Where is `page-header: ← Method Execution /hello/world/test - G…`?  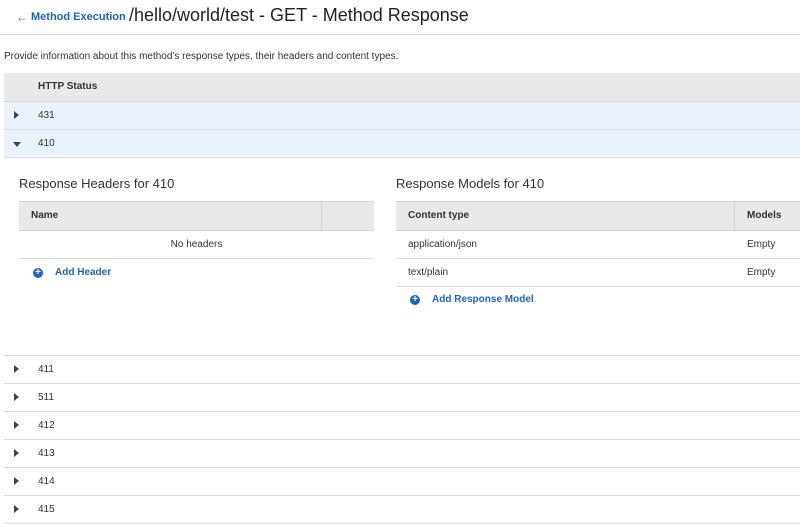 page-header: ← Method Execution /hello/world/test - G… is located at coordinates (400, 17).